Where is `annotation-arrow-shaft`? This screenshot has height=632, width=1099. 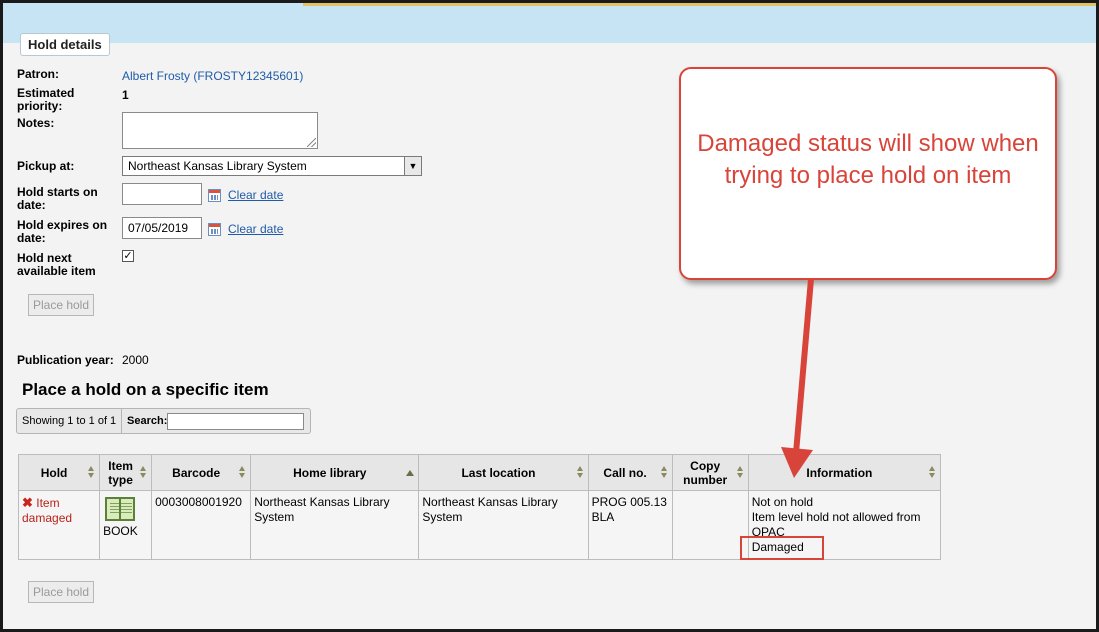 annotation-arrow-shaft is located at coordinates (803, 366).